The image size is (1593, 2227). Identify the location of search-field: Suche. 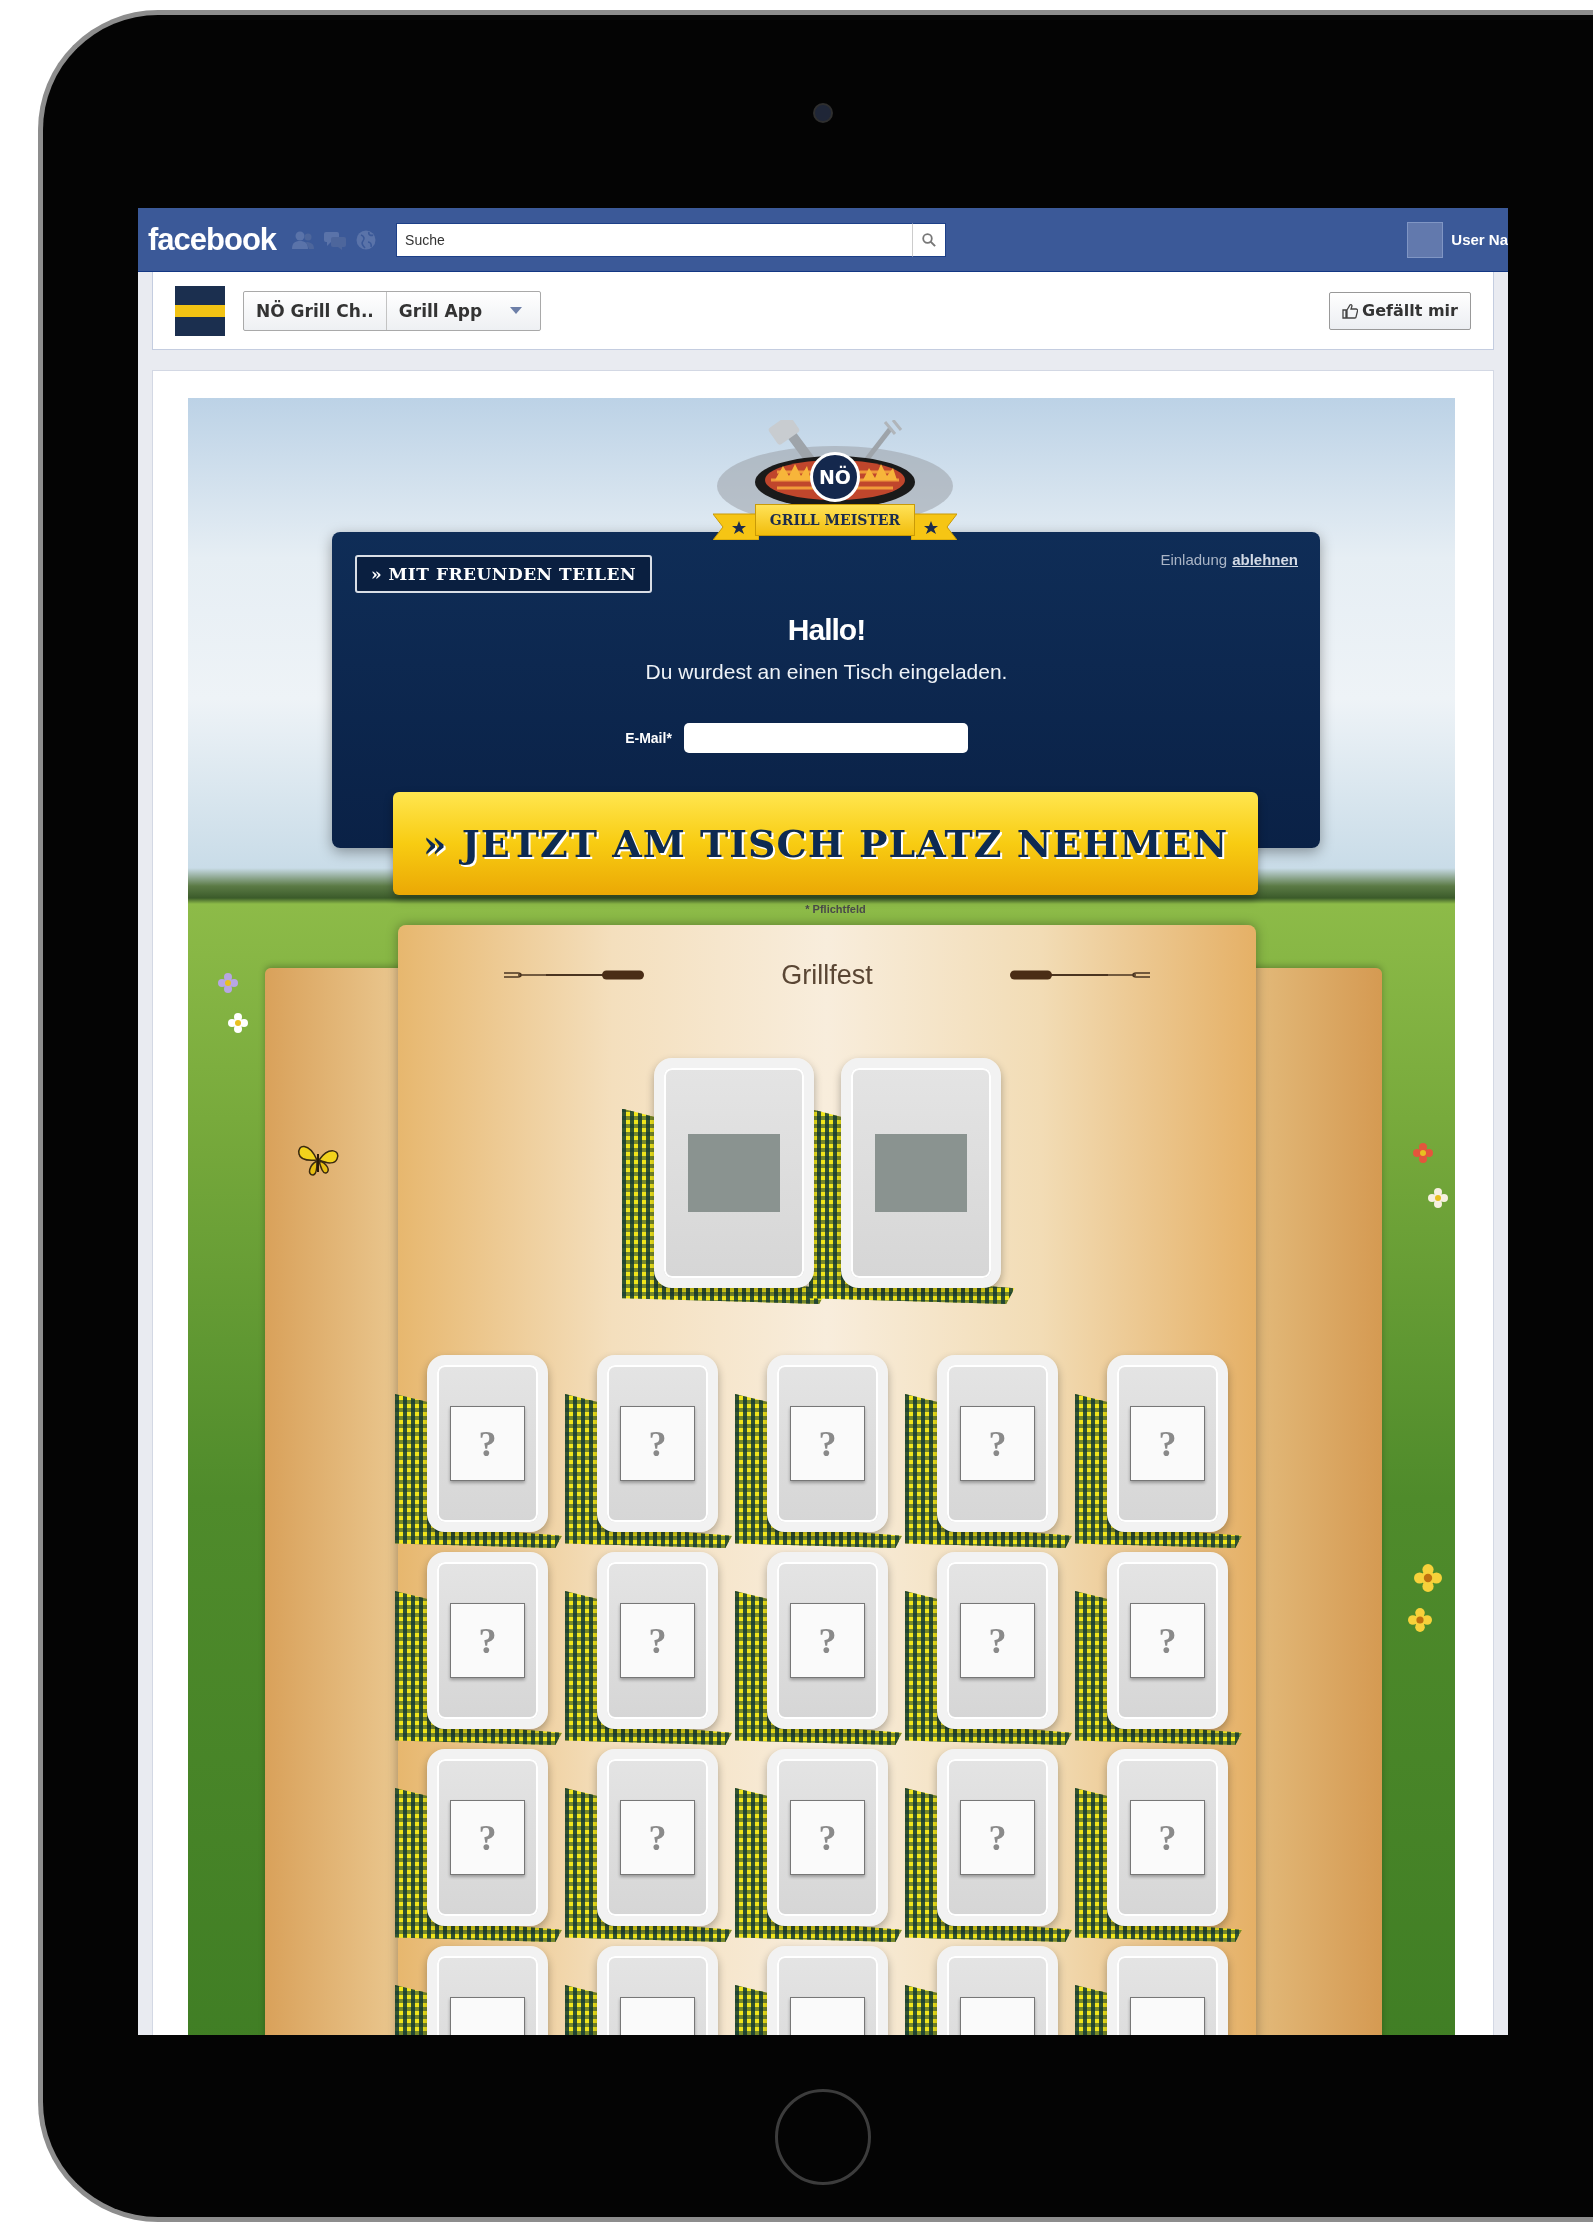
(654, 239).